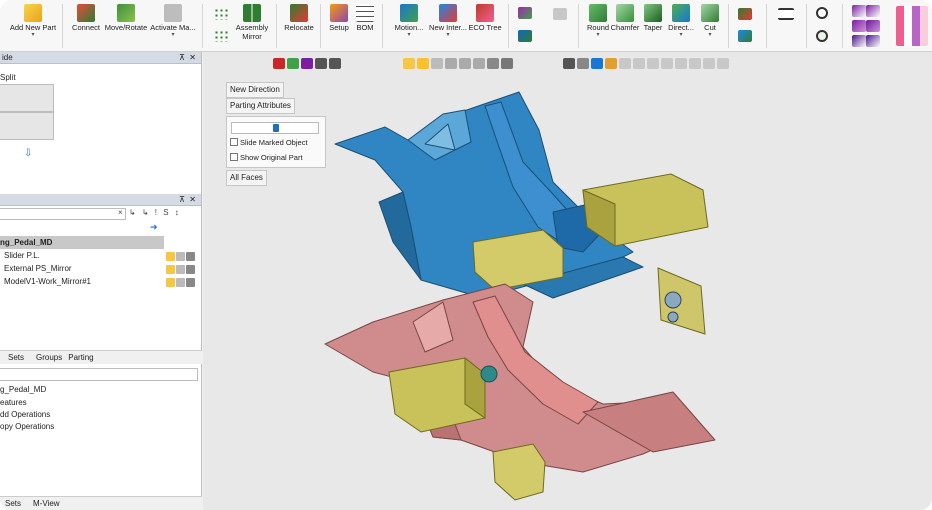  I want to click on zoom-fit-icon, so click(822, 36).